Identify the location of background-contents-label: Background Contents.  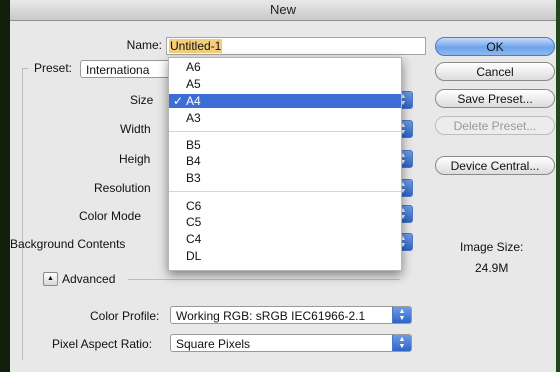
(68, 244).